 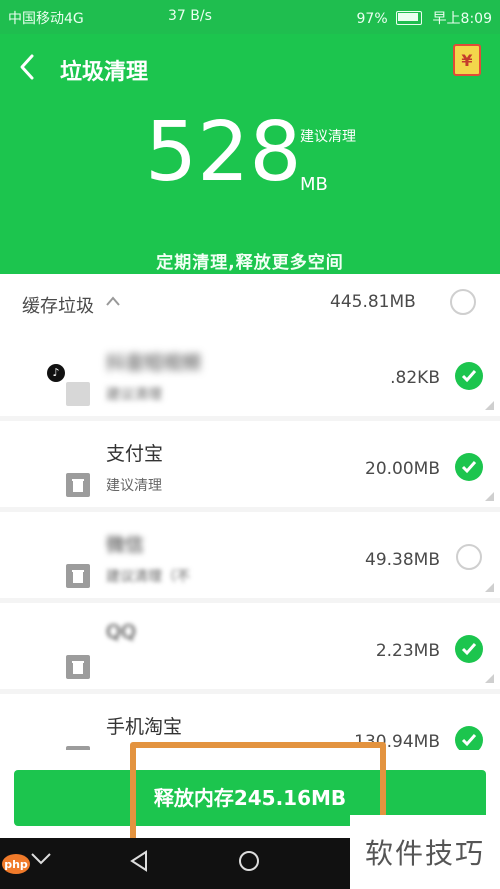 What do you see at coordinates (250, 302) in the screenshot?
I see `cache-junk-row: 缓存垃圾 445.81MB` at bounding box center [250, 302].